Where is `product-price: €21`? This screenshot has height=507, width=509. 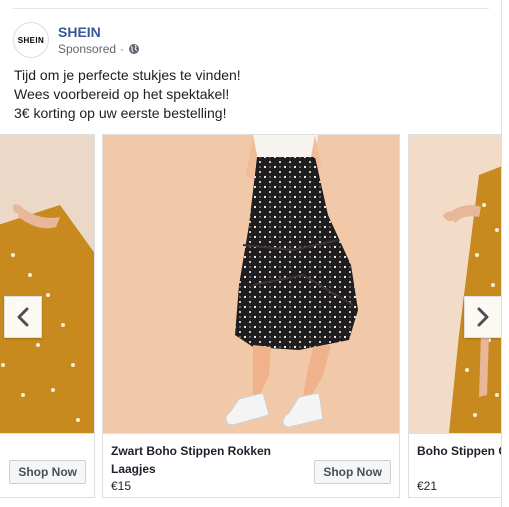 product-price: €21 is located at coordinates (427, 486).